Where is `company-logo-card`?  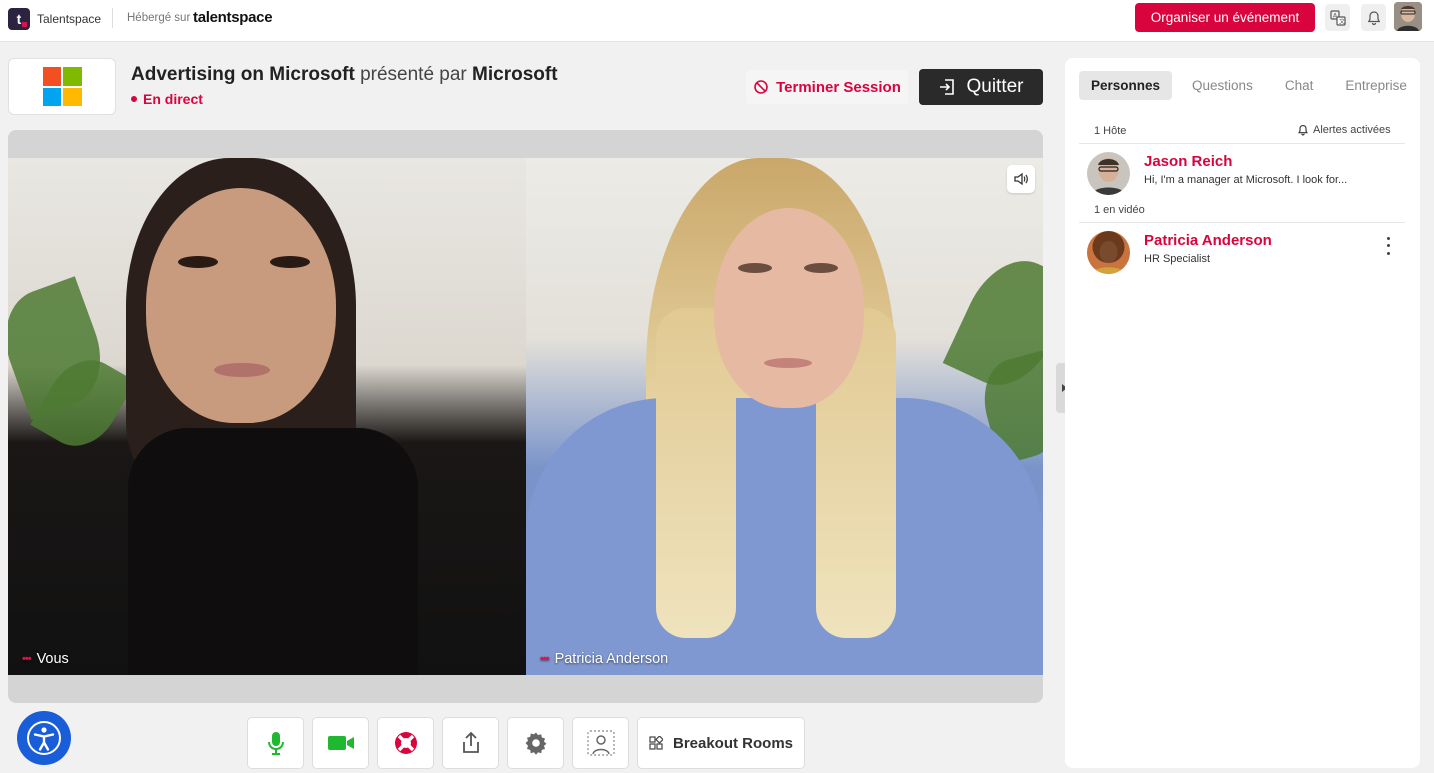 company-logo-card is located at coordinates (62, 86).